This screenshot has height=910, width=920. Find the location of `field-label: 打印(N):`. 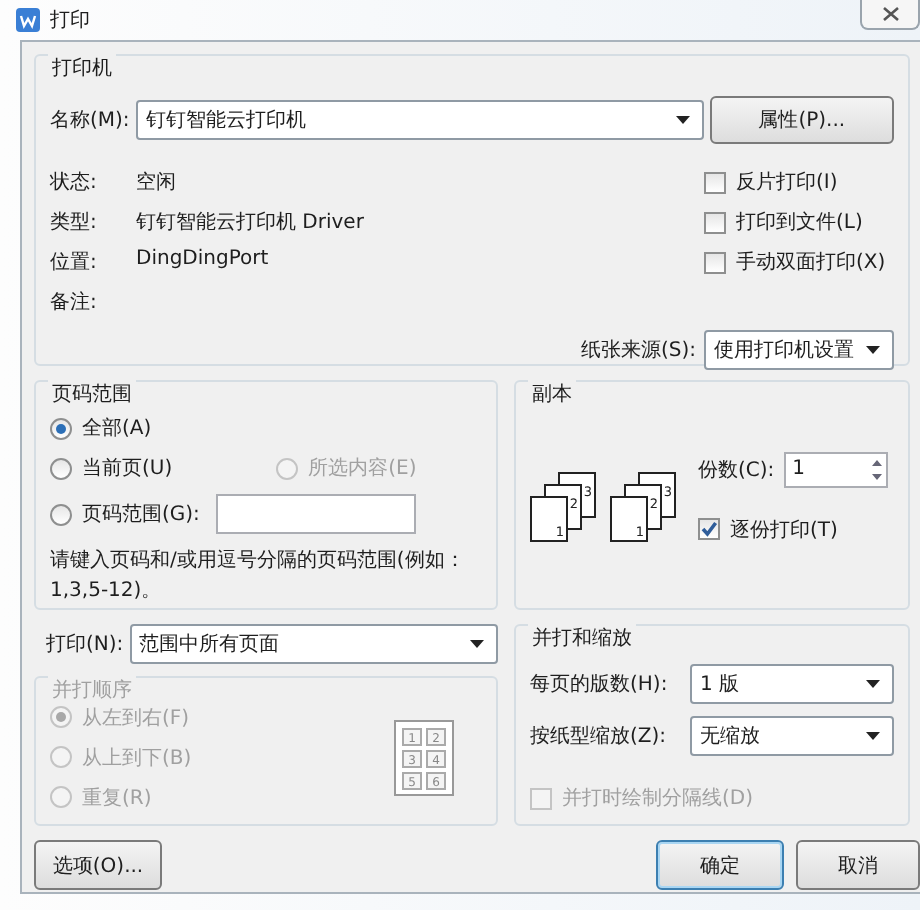

field-label: 打印(N): is located at coordinates (85, 644).